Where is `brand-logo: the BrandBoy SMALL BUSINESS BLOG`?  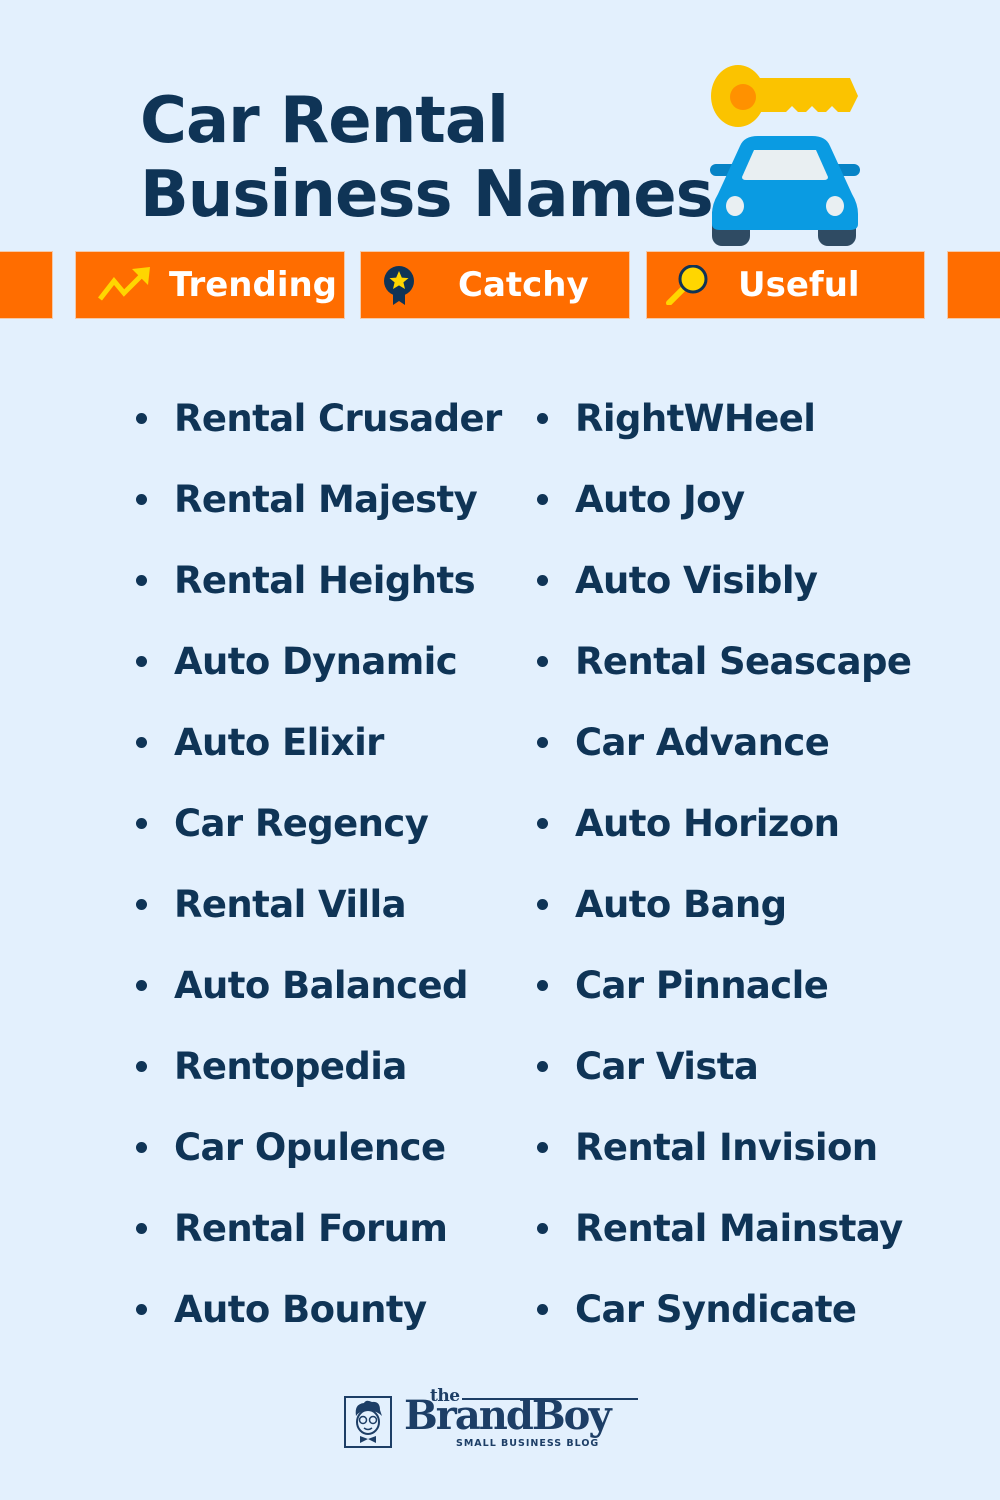
brand-logo: the BrandBoy SMALL BUSINESS BLOG is located at coordinates (494, 1419).